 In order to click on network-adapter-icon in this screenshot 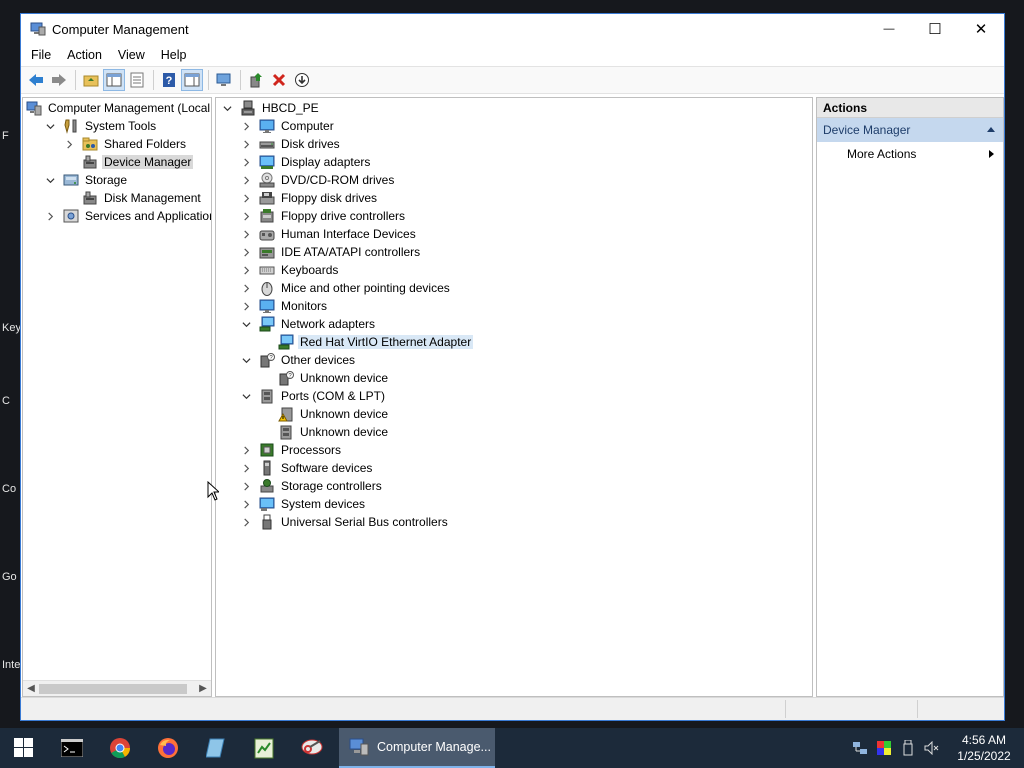, I will do `click(267, 324)`.